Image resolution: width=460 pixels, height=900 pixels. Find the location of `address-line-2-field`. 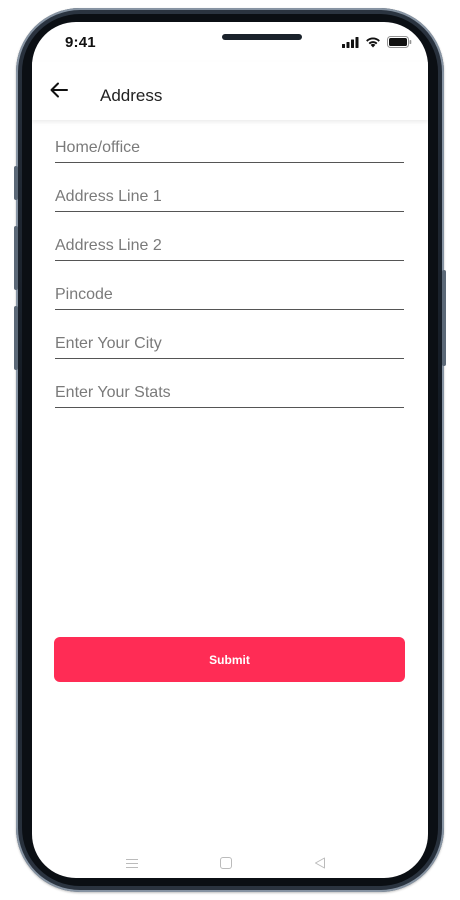

address-line-2-field is located at coordinates (229, 246).